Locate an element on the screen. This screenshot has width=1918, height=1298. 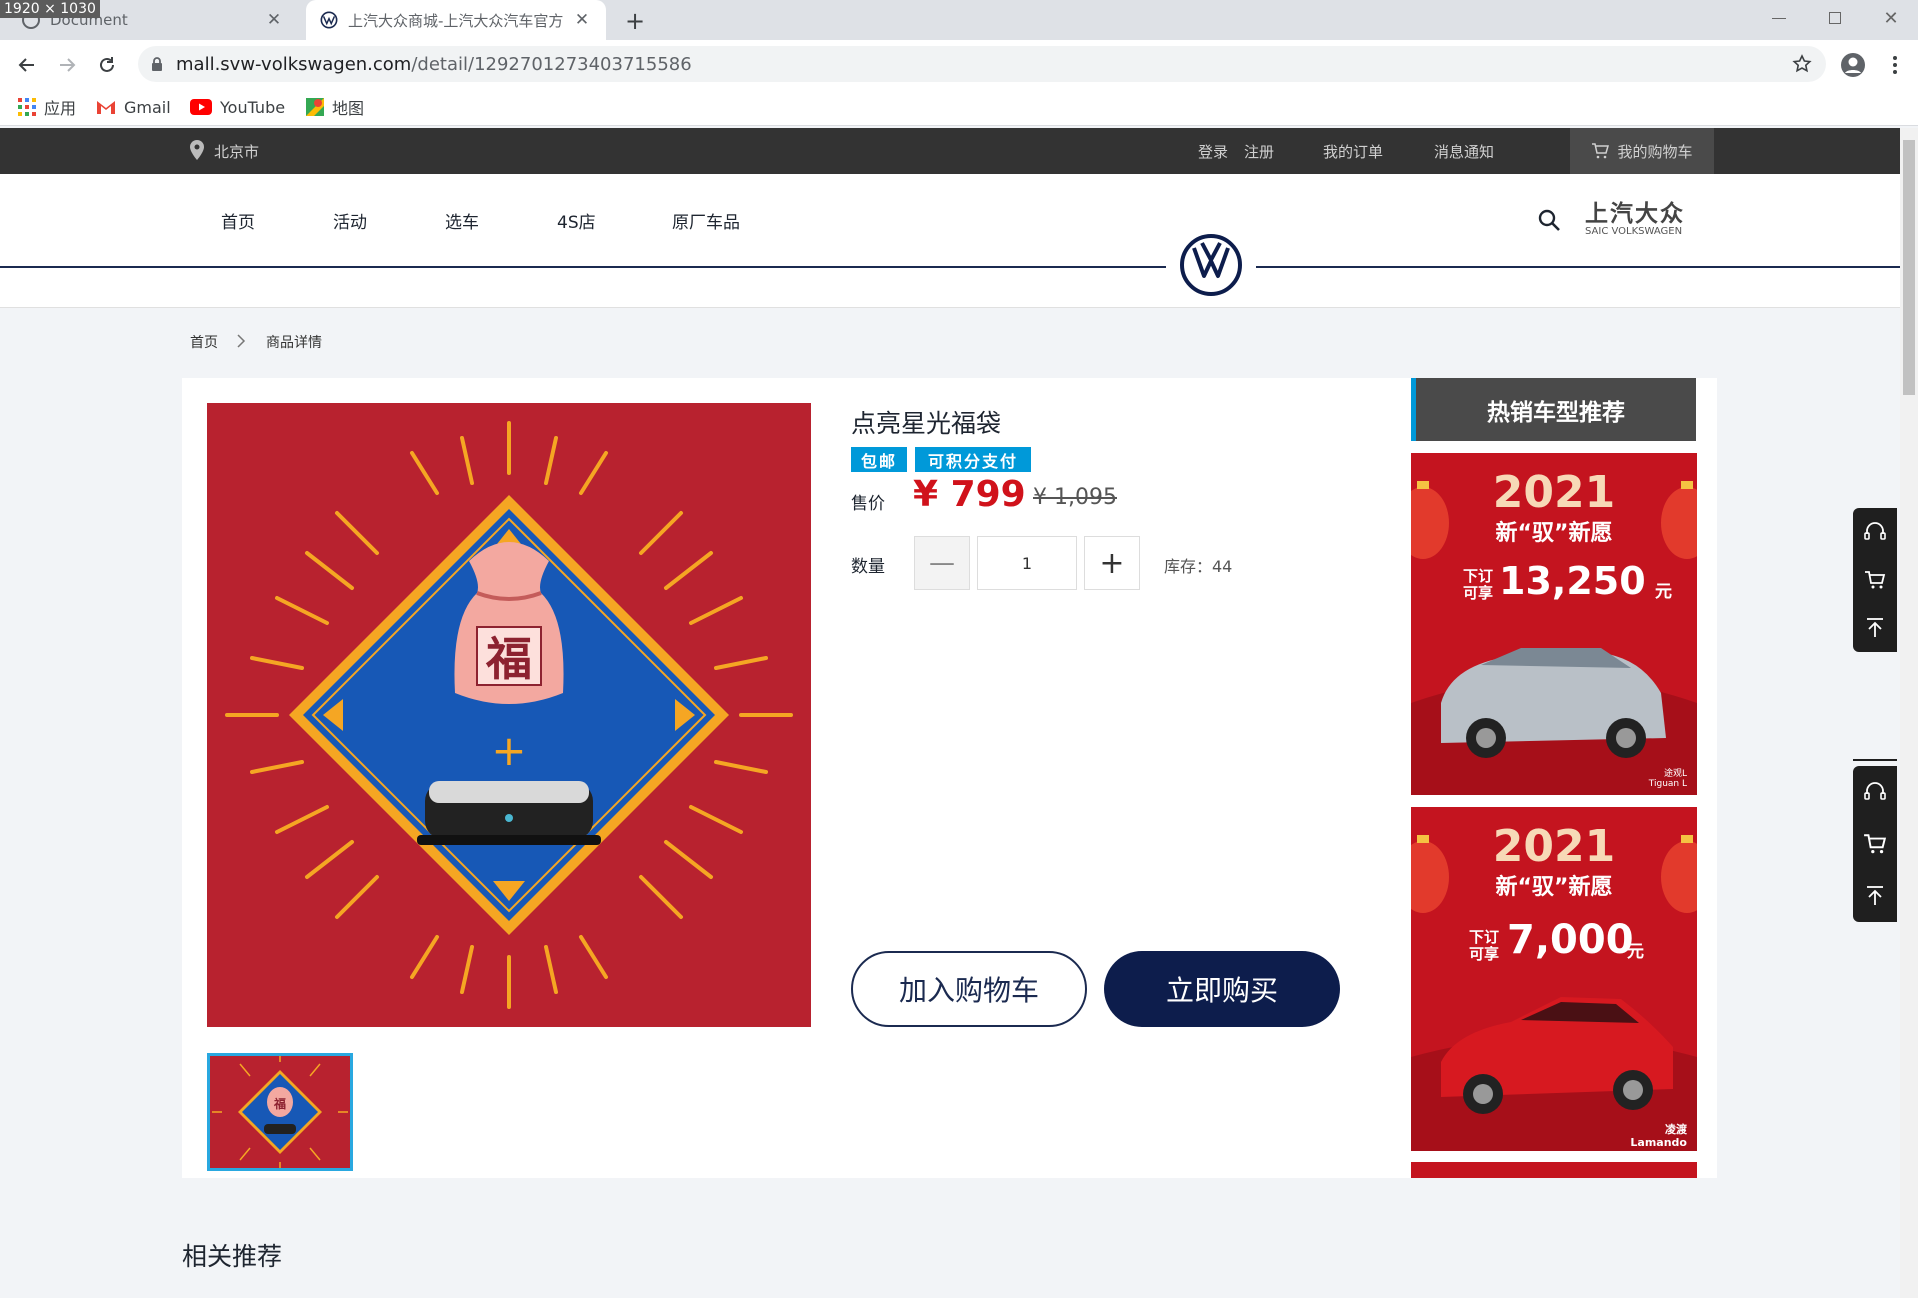
messages-link: 消息通知 is located at coordinates (1464, 151).